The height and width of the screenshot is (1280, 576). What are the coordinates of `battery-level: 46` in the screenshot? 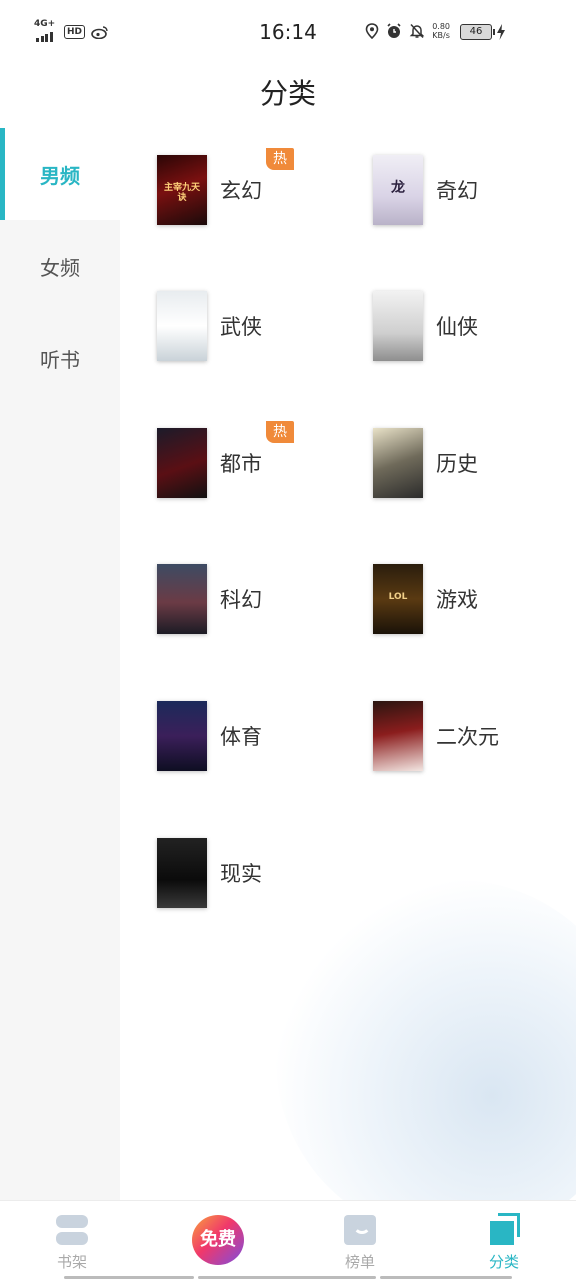 It's located at (477, 32).